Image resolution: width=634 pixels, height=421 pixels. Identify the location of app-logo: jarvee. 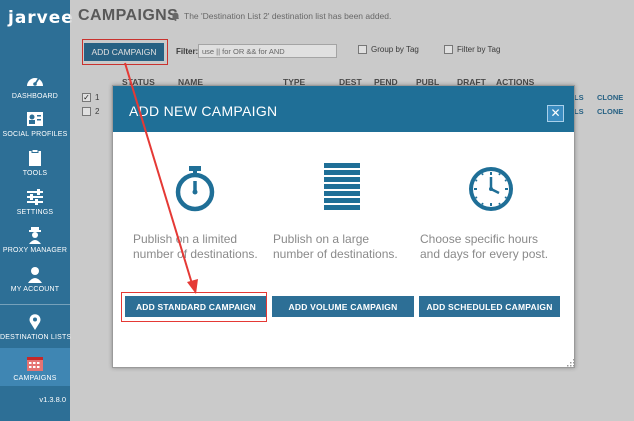
(41, 18).